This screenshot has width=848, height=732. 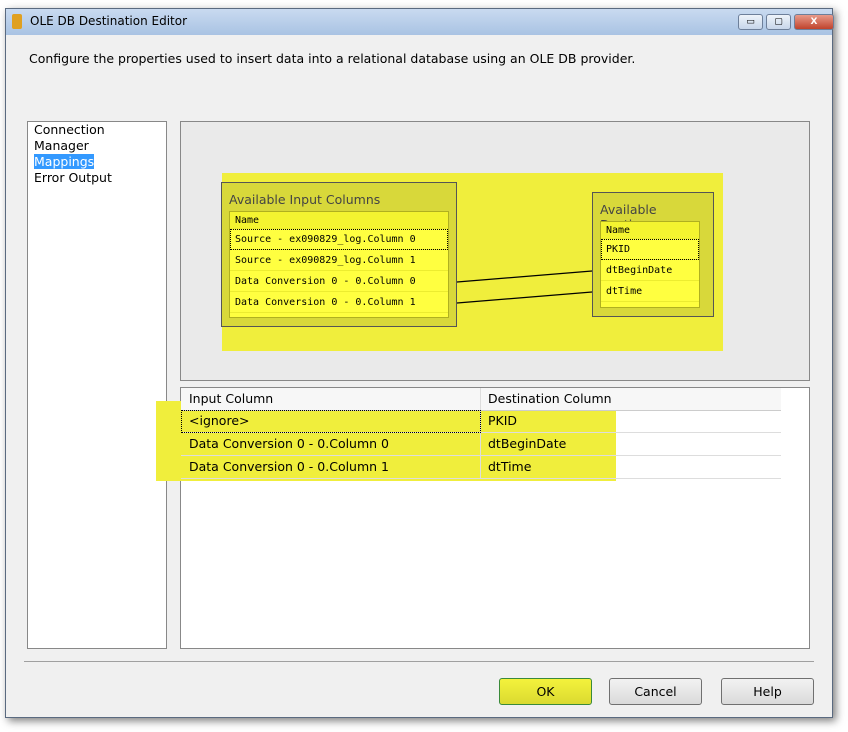 What do you see at coordinates (631, 444) in the screenshot?
I see `destination-column-cell: dtBeginDate` at bounding box center [631, 444].